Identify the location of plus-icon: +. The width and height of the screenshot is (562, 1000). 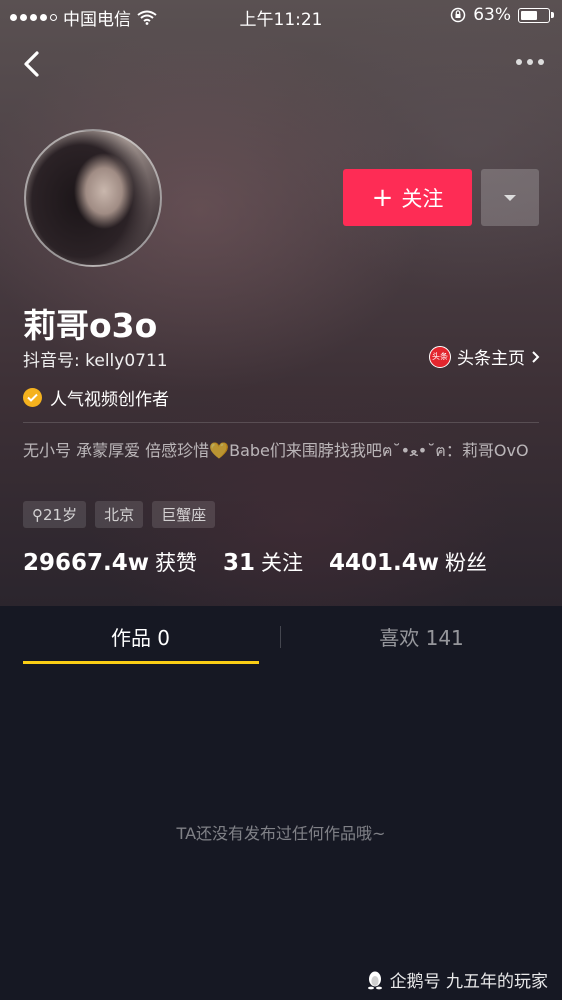
(382, 197).